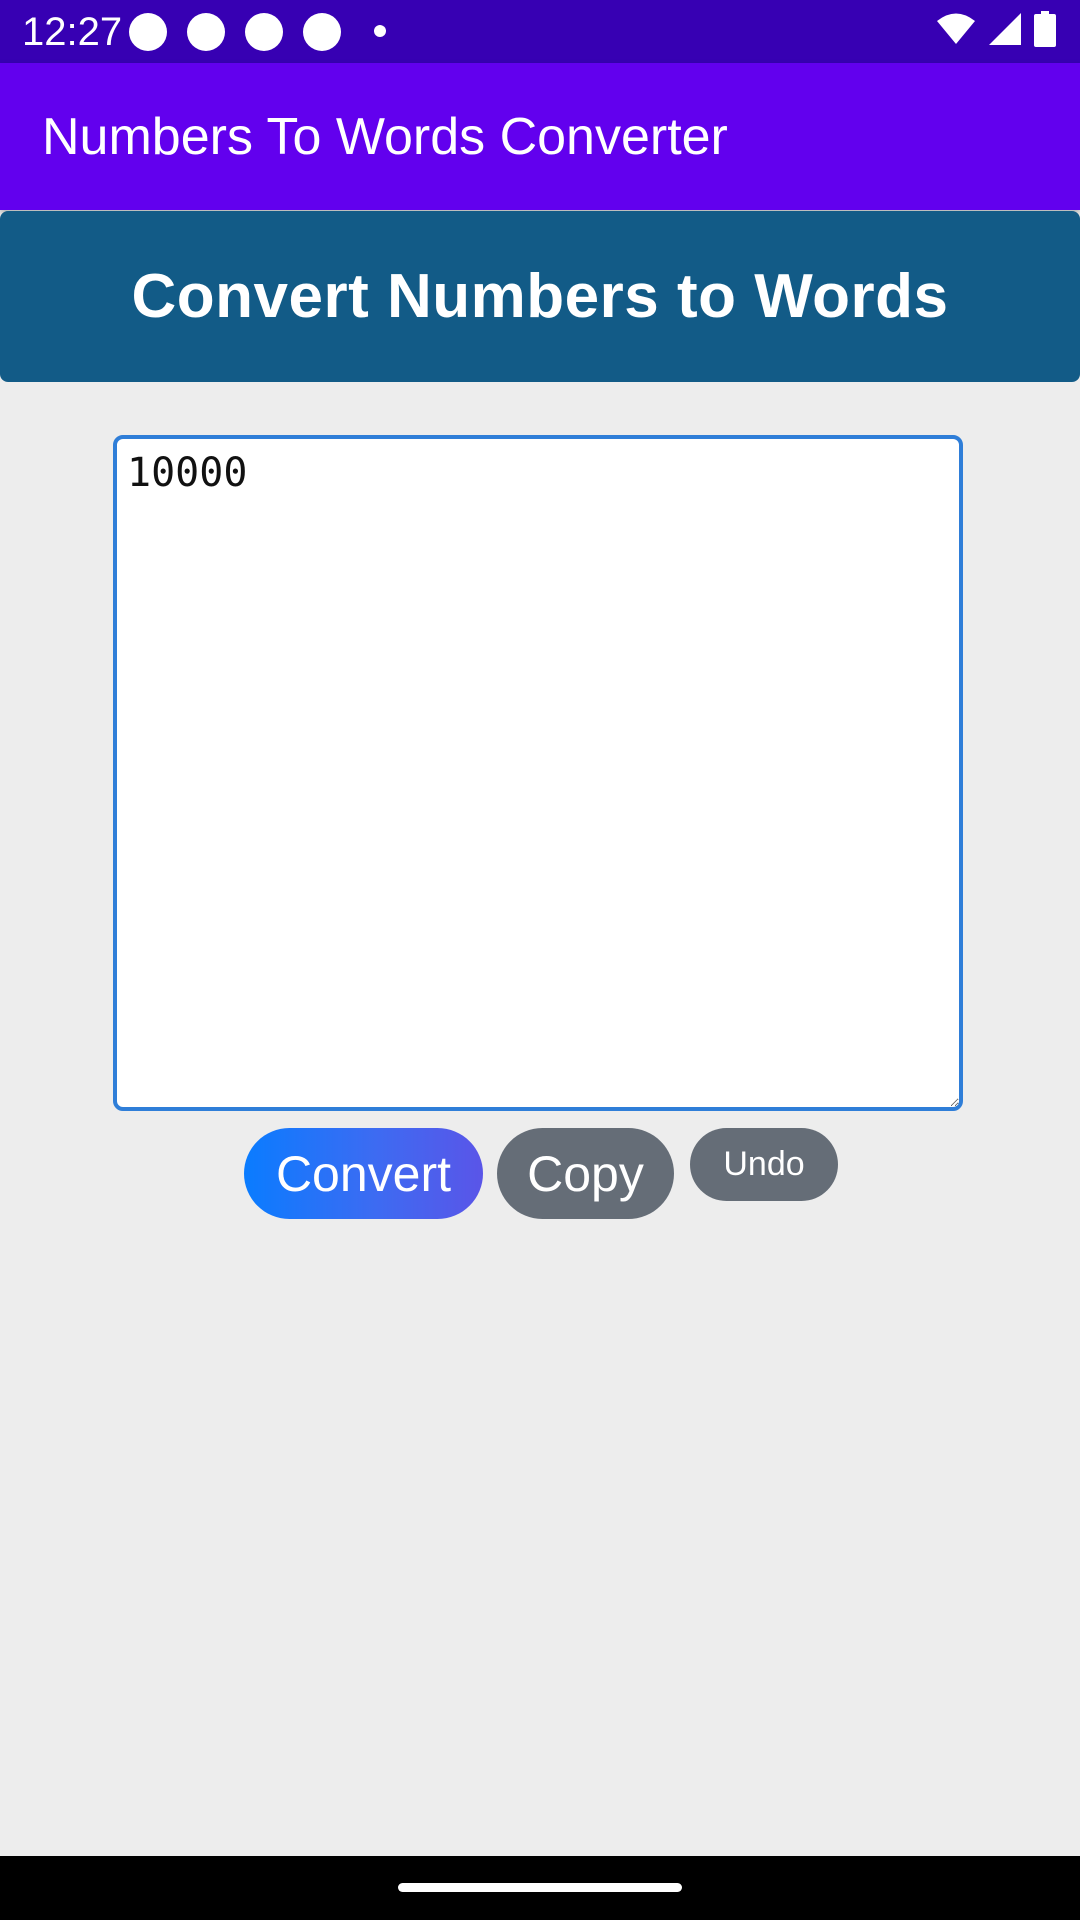 The image size is (1080, 1920). Describe the element at coordinates (380, 31) in the screenshot. I see `more-notifications-icon` at that location.